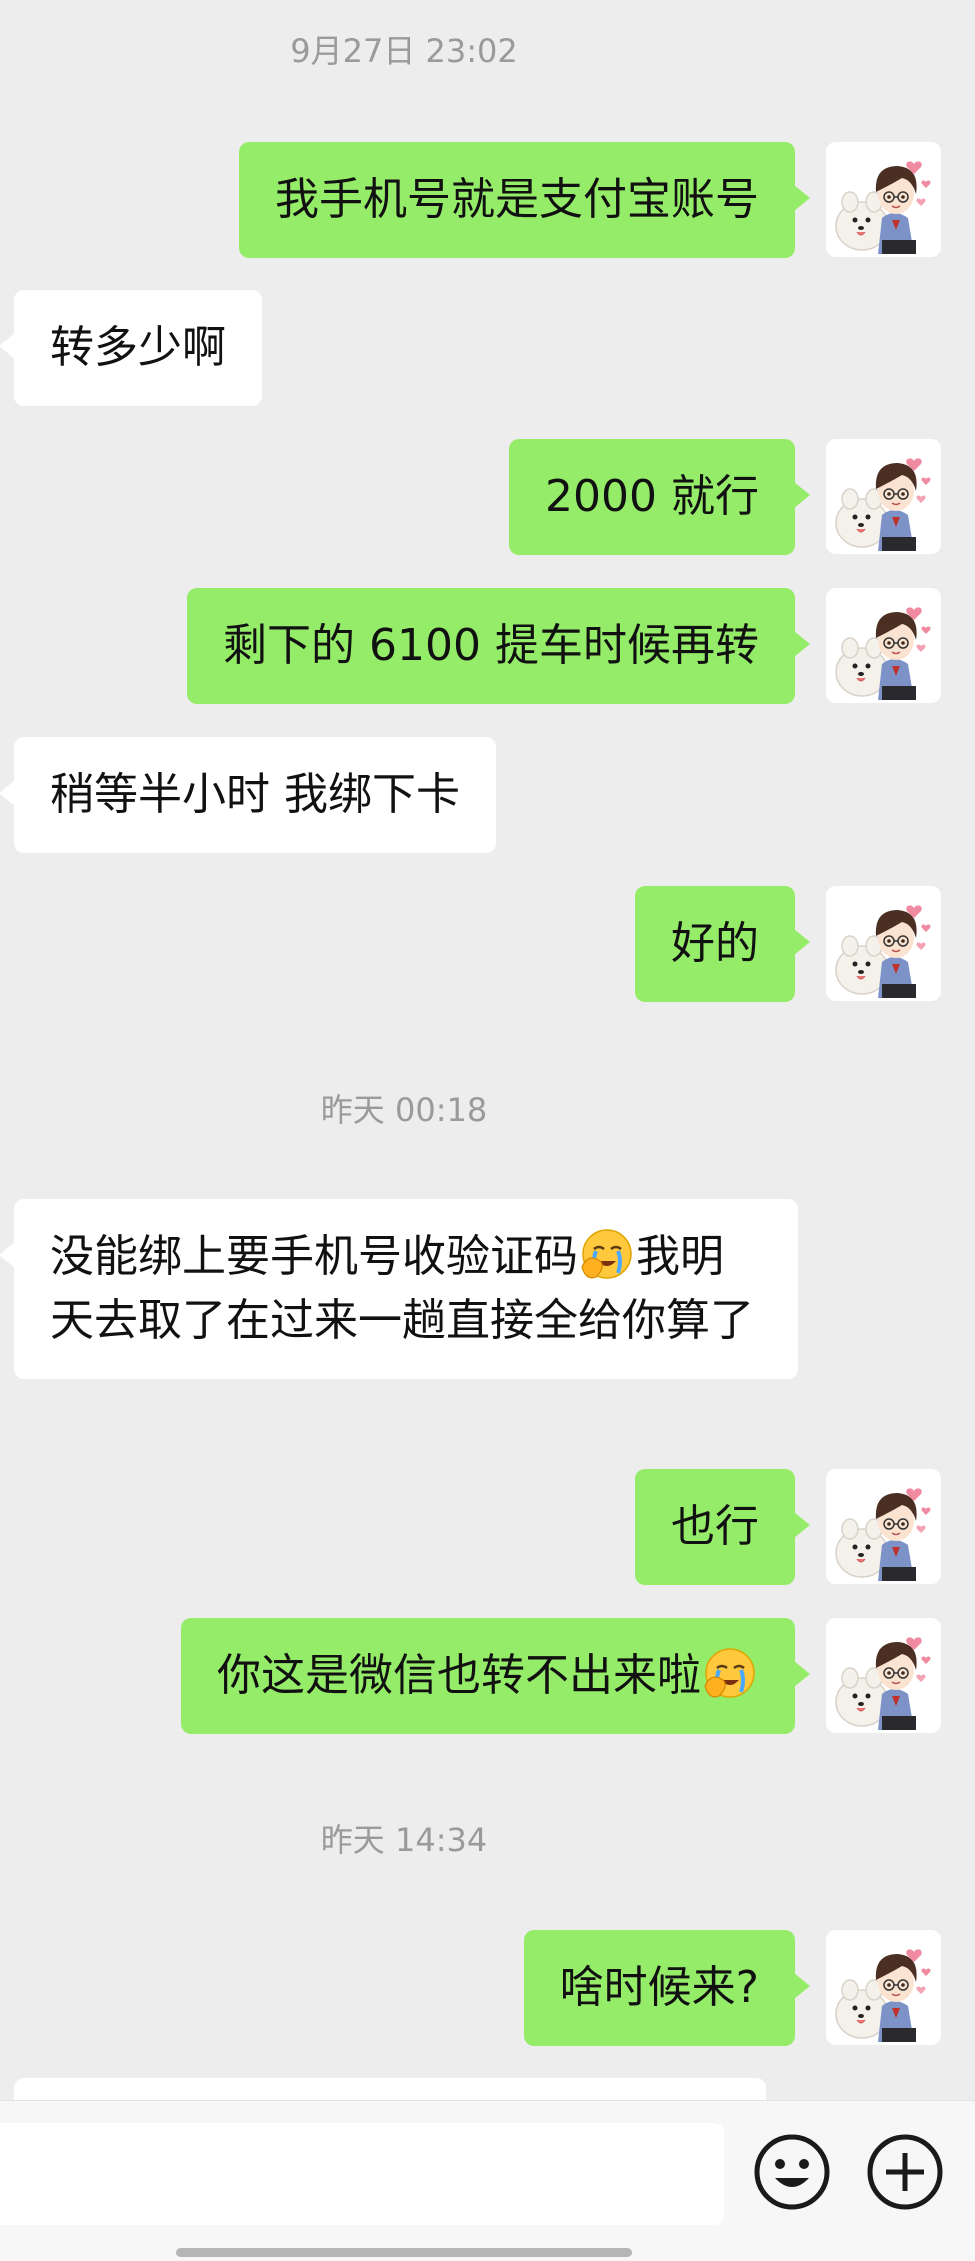 The width and height of the screenshot is (975, 2261). Describe the element at coordinates (404, 51) in the screenshot. I see `timestamp: 9月27日 23:02` at that location.